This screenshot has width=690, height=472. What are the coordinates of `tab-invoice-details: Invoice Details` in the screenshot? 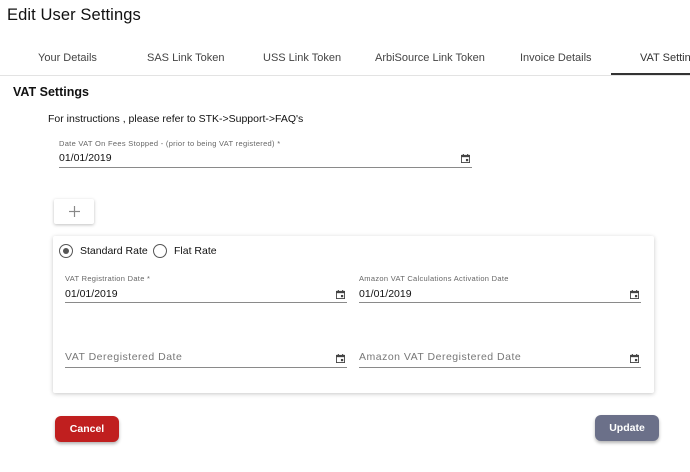 It's located at (556, 58).